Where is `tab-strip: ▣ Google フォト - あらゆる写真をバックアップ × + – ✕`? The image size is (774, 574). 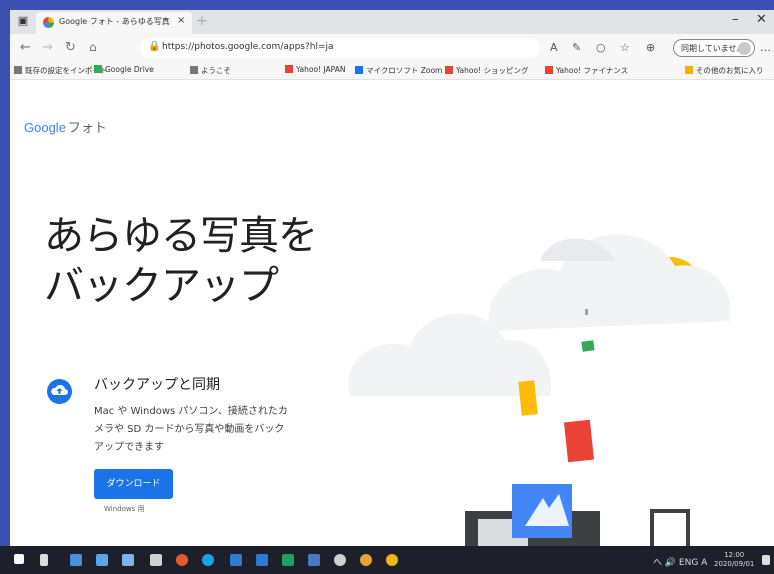 tab-strip: ▣ Google フォト - あらゆる写真をバックアップ × + – ✕ is located at coordinates (392, 22).